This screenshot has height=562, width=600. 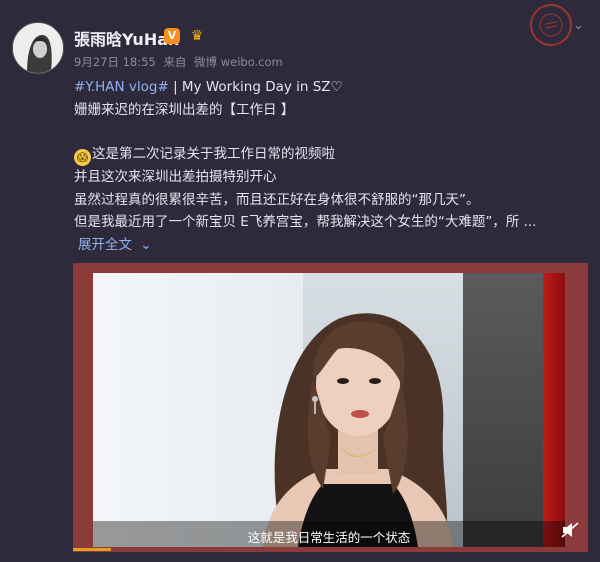 What do you see at coordinates (238, 62) in the screenshot?
I see `post-source: 微博 weibo.com` at bounding box center [238, 62].